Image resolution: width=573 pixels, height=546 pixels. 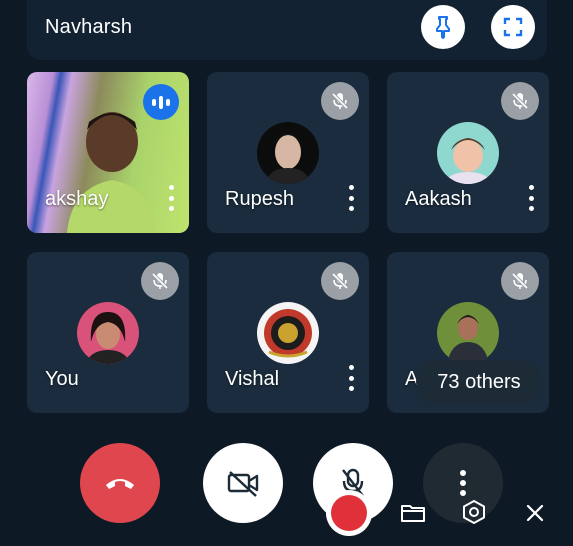 I want to click on camera-toggle-button, so click(x=243, y=483).